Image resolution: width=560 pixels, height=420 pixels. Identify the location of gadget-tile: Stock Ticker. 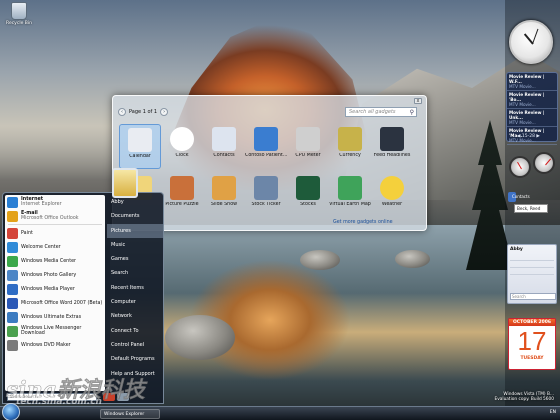
(266, 195).